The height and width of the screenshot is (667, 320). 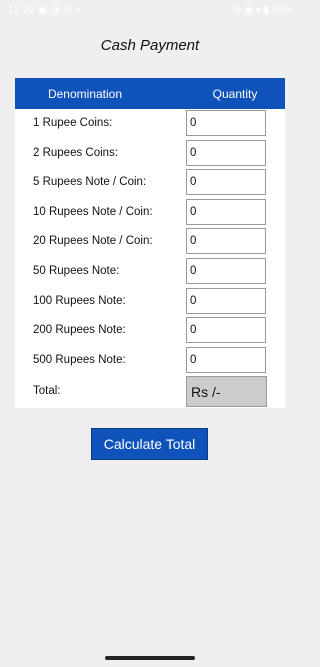 What do you see at coordinates (150, 361) in the screenshot?
I see `table-row-500-rupees: 500 Rupees Note: 0` at bounding box center [150, 361].